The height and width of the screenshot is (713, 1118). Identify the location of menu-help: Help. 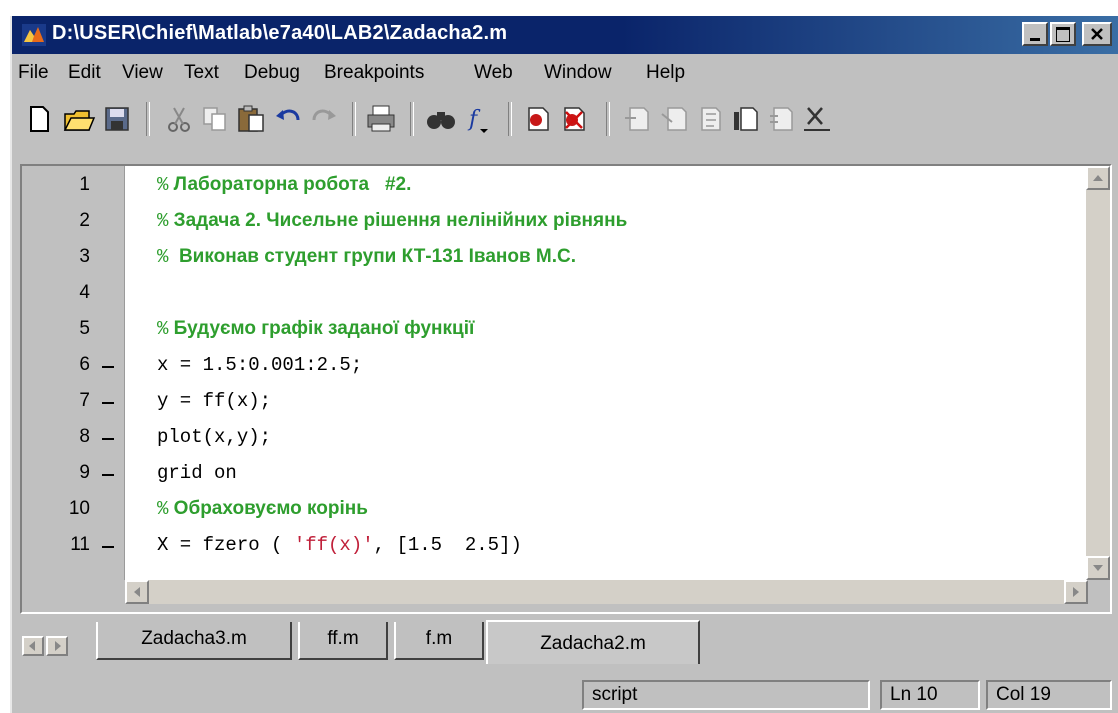
(665, 73).